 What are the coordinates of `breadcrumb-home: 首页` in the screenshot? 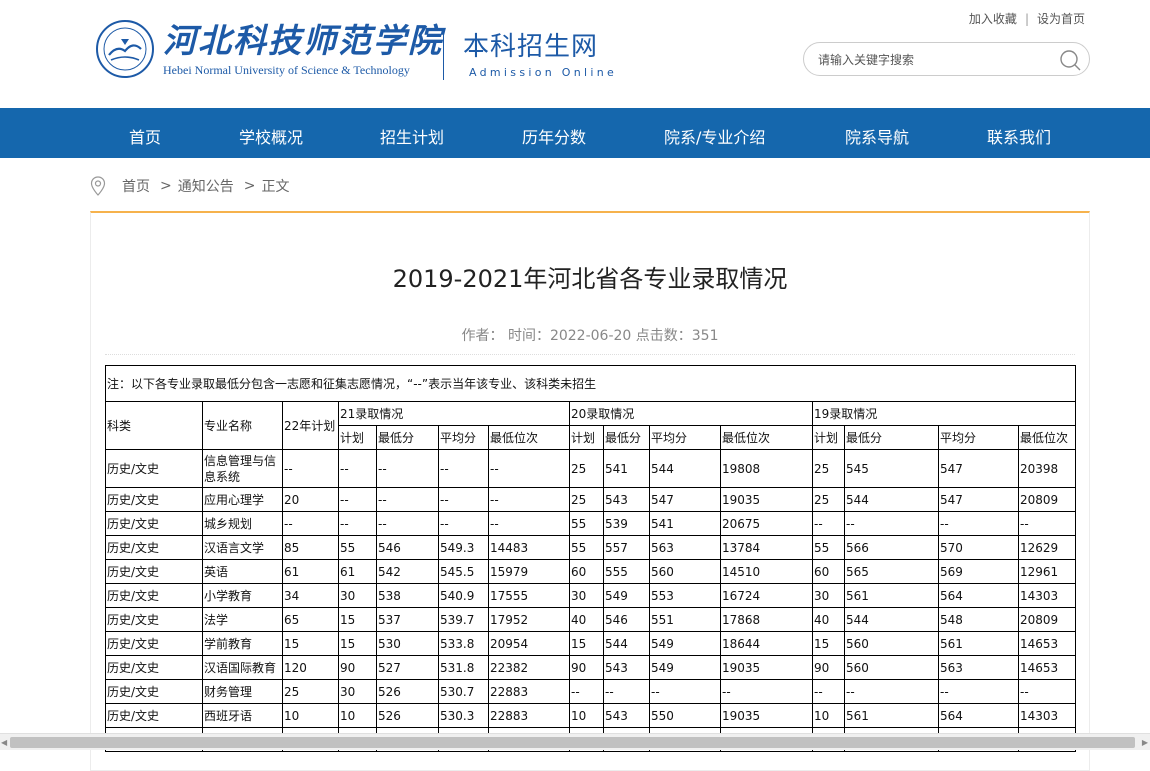 It's located at (136, 186).